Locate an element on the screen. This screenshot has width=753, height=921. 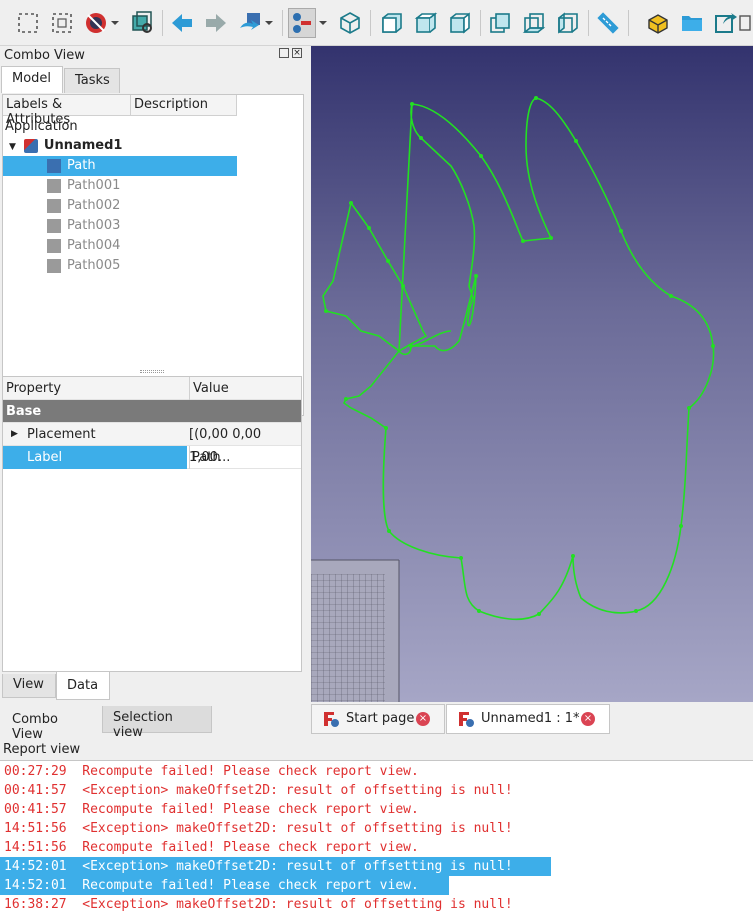
document-tabs: Start page × Unnamed1 : 1* × is located at coordinates (532, 718).